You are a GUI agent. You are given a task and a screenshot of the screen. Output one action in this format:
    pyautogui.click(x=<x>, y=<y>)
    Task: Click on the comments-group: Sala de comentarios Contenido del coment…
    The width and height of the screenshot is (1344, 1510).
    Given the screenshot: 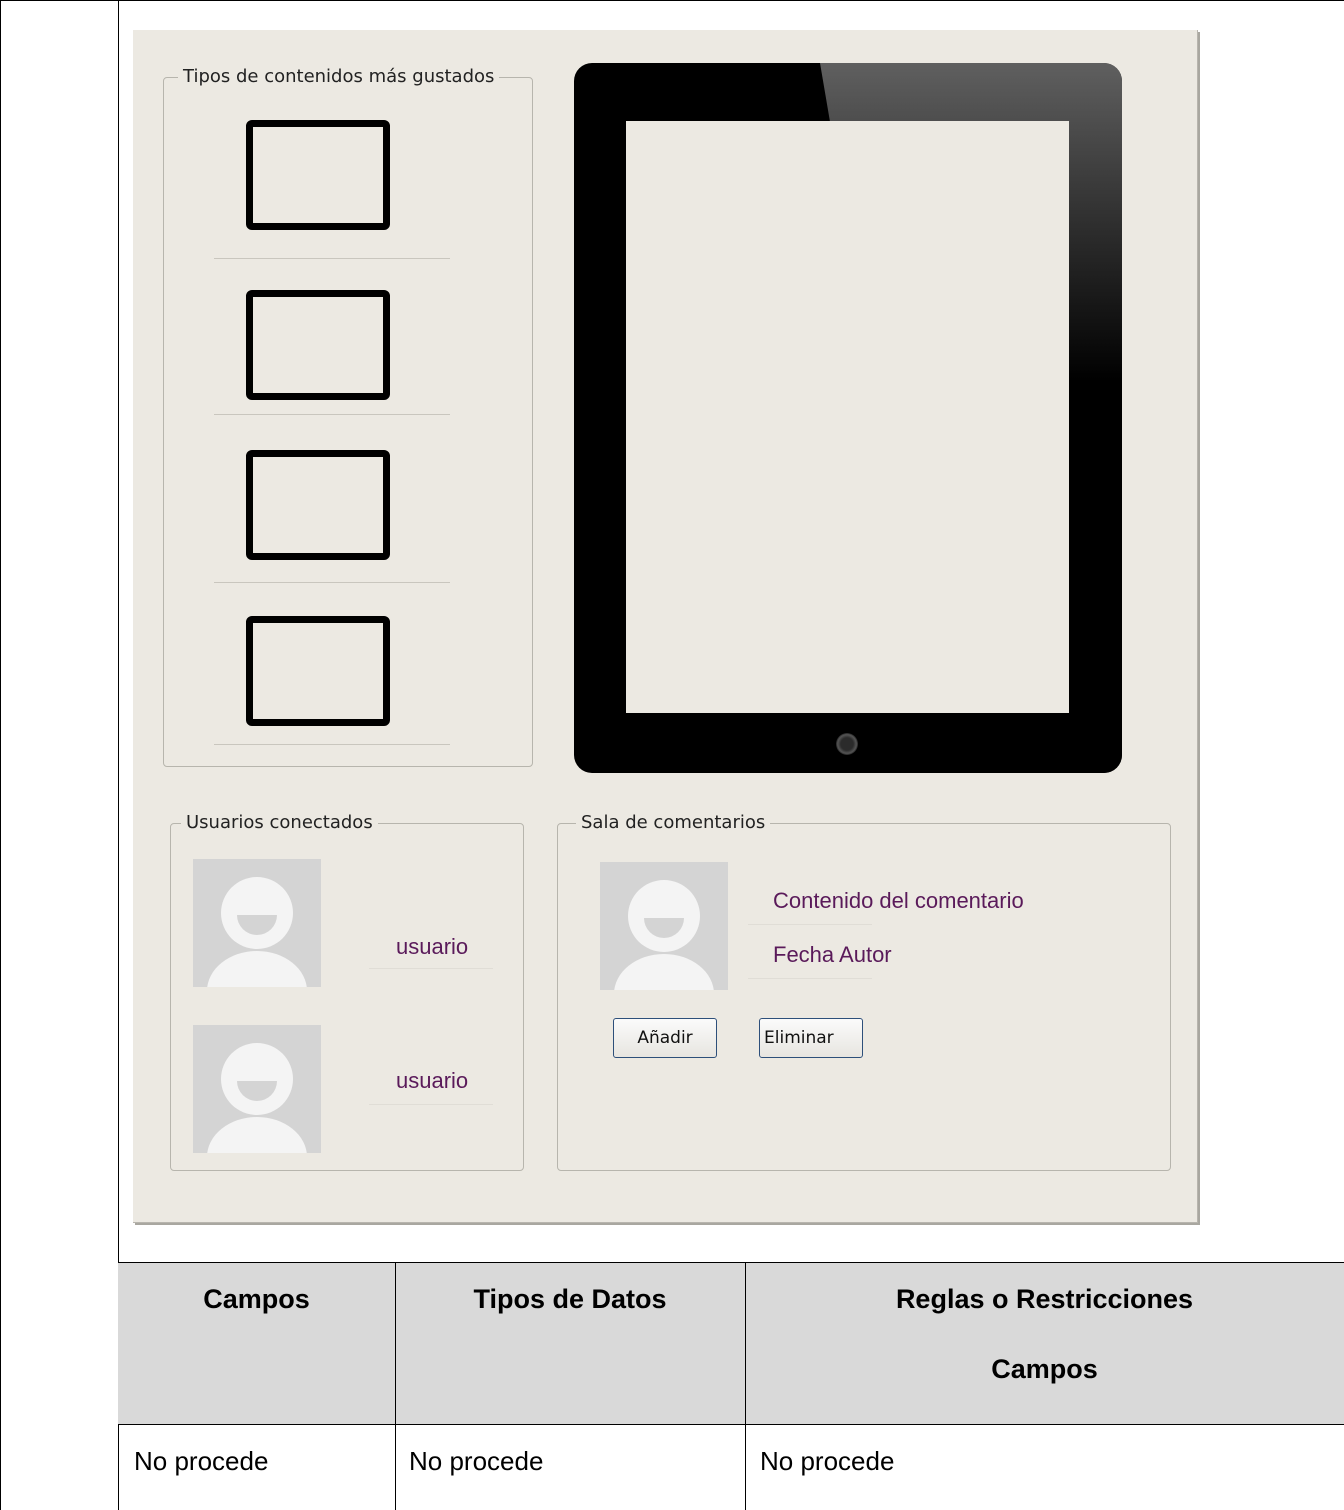 What is the action you would take?
    pyautogui.click(x=864, y=991)
    